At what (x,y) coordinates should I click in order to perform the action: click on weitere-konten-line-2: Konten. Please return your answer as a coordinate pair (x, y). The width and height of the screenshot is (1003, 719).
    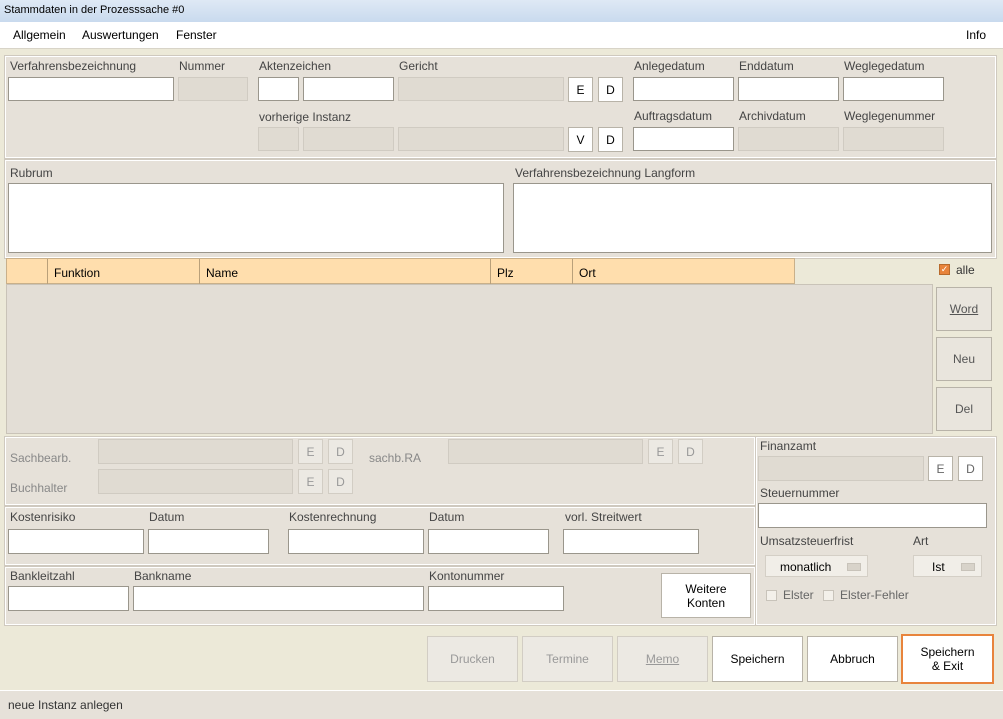
    Looking at the image, I should click on (706, 602).